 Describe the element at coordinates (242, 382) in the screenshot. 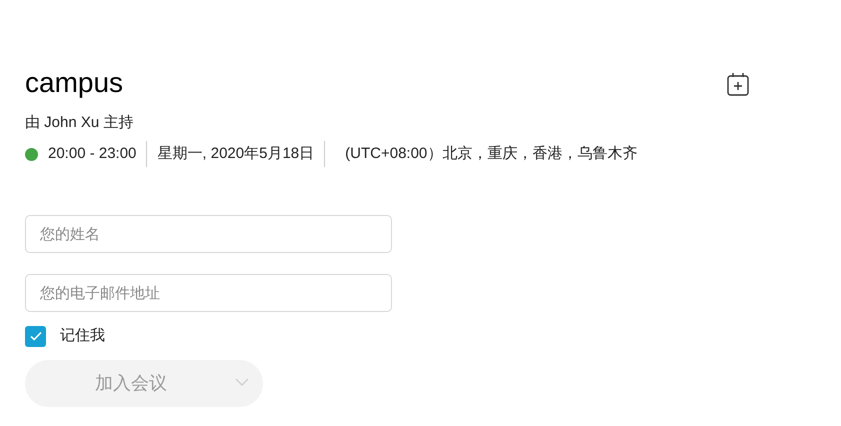

I see `caret-icon` at that location.